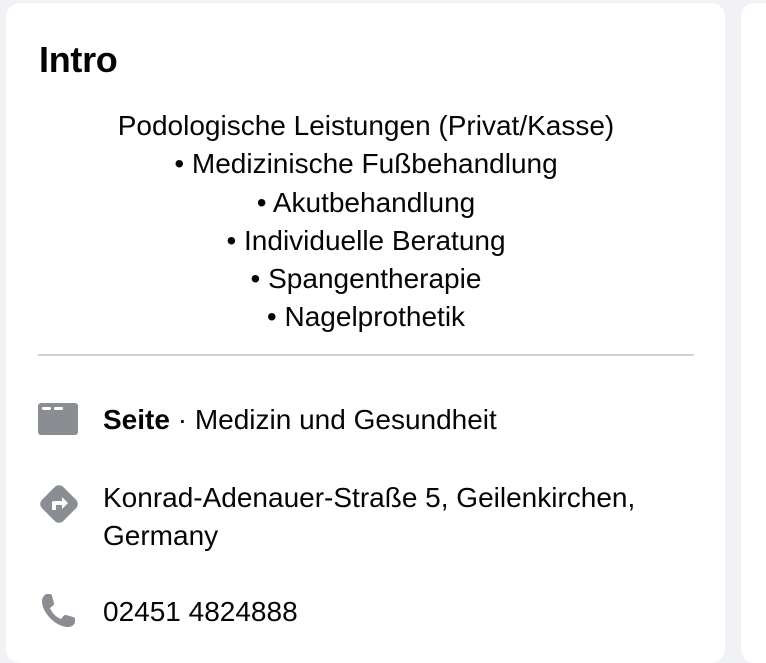 This screenshot has width=766, height=663. What do you see at coordinates (366, 240) in the screenshot?
I see `bio-line: • Individuelle Beratung` at bounding box center [366, 240].